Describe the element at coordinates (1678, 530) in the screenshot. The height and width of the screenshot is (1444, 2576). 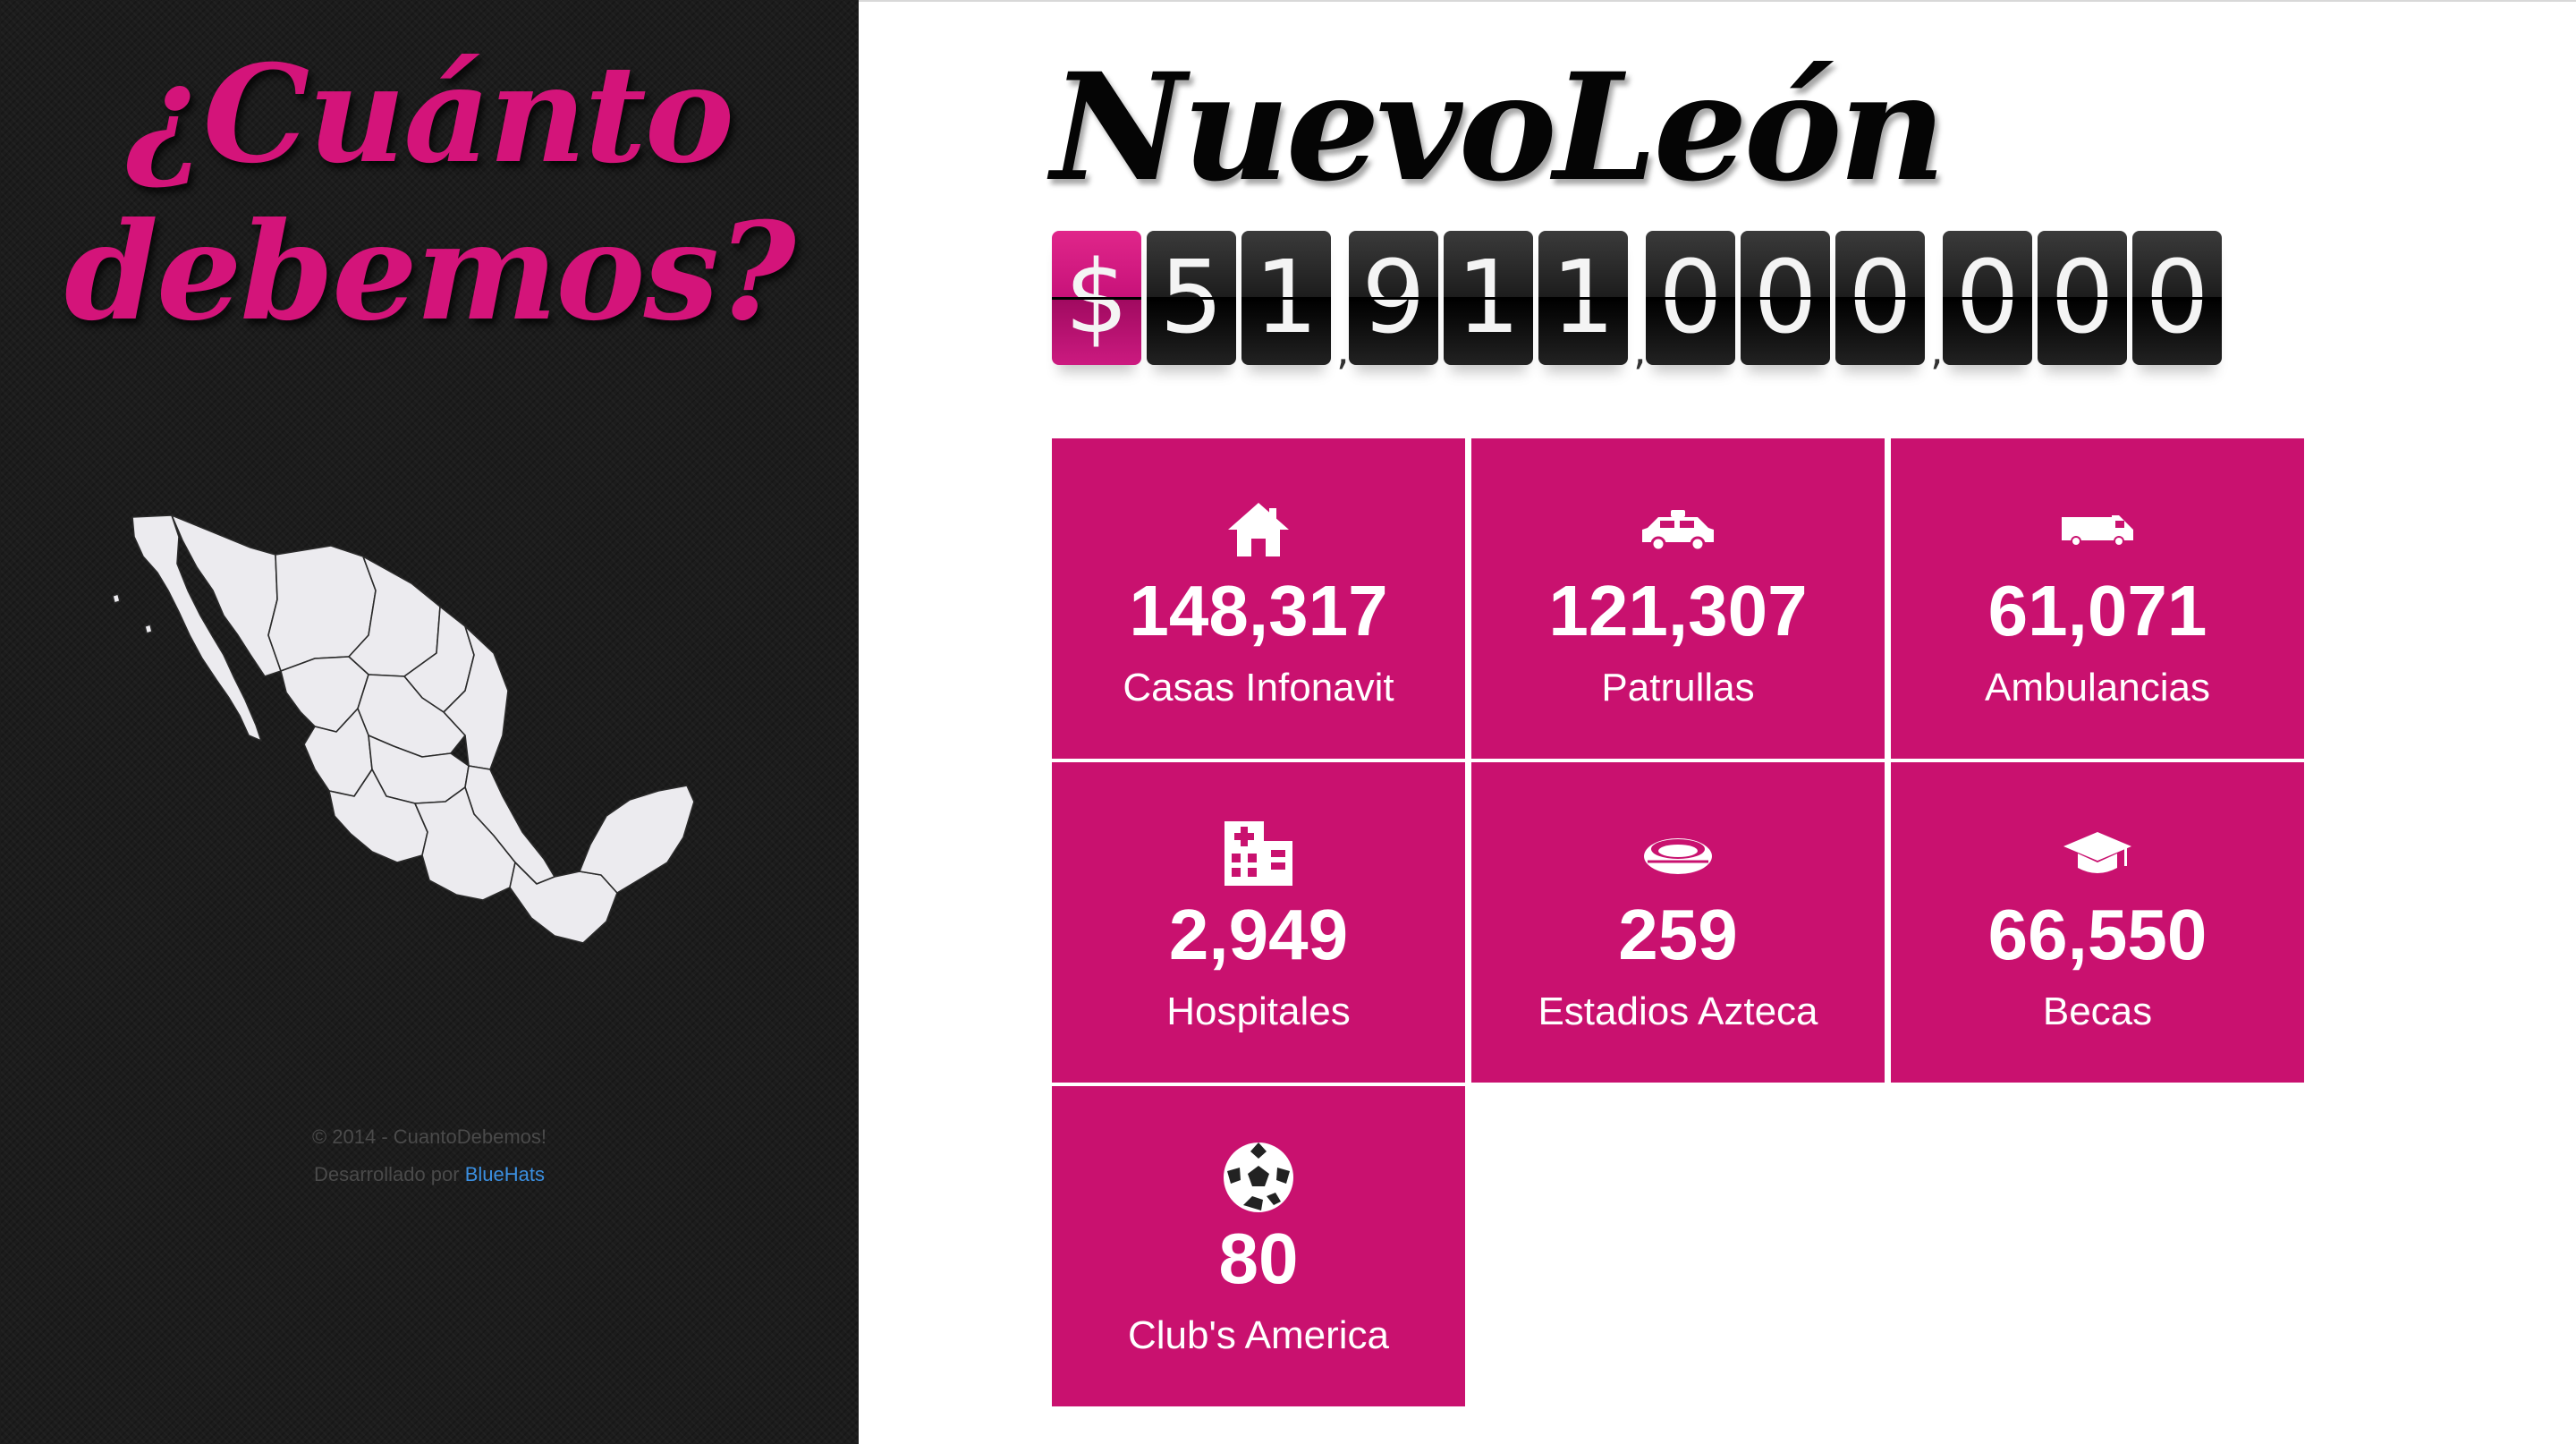
I see `police-car-icon` at that location.